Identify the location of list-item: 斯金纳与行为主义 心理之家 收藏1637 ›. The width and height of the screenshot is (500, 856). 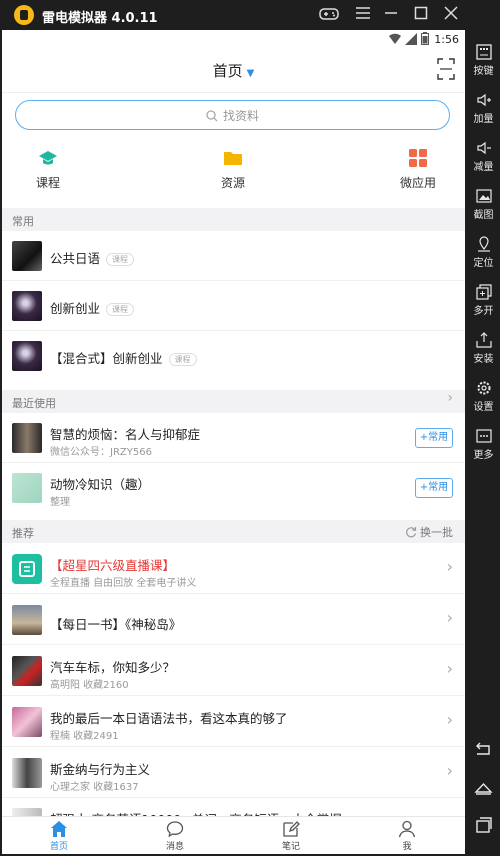
(233, 772).